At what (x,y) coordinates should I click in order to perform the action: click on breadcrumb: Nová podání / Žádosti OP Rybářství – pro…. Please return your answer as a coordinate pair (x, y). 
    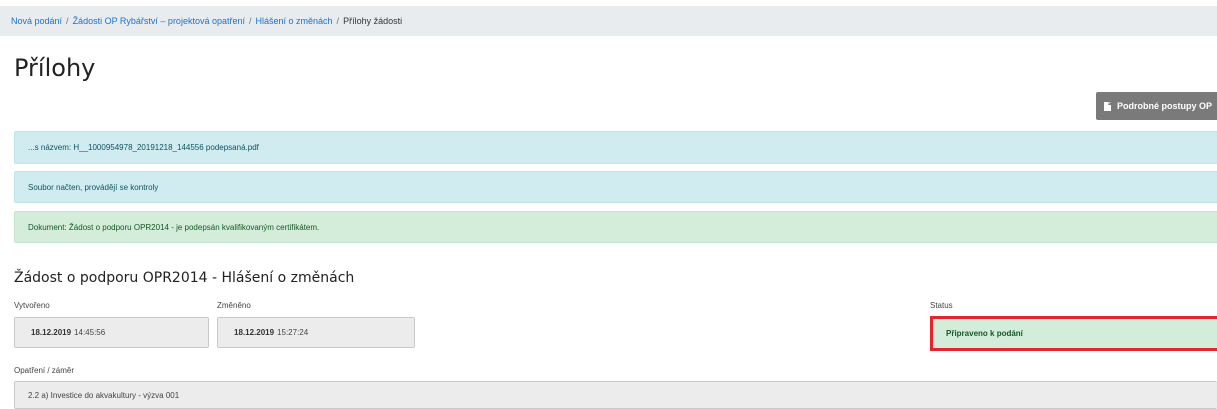
    Looking at the image, I should click on (608, 21).